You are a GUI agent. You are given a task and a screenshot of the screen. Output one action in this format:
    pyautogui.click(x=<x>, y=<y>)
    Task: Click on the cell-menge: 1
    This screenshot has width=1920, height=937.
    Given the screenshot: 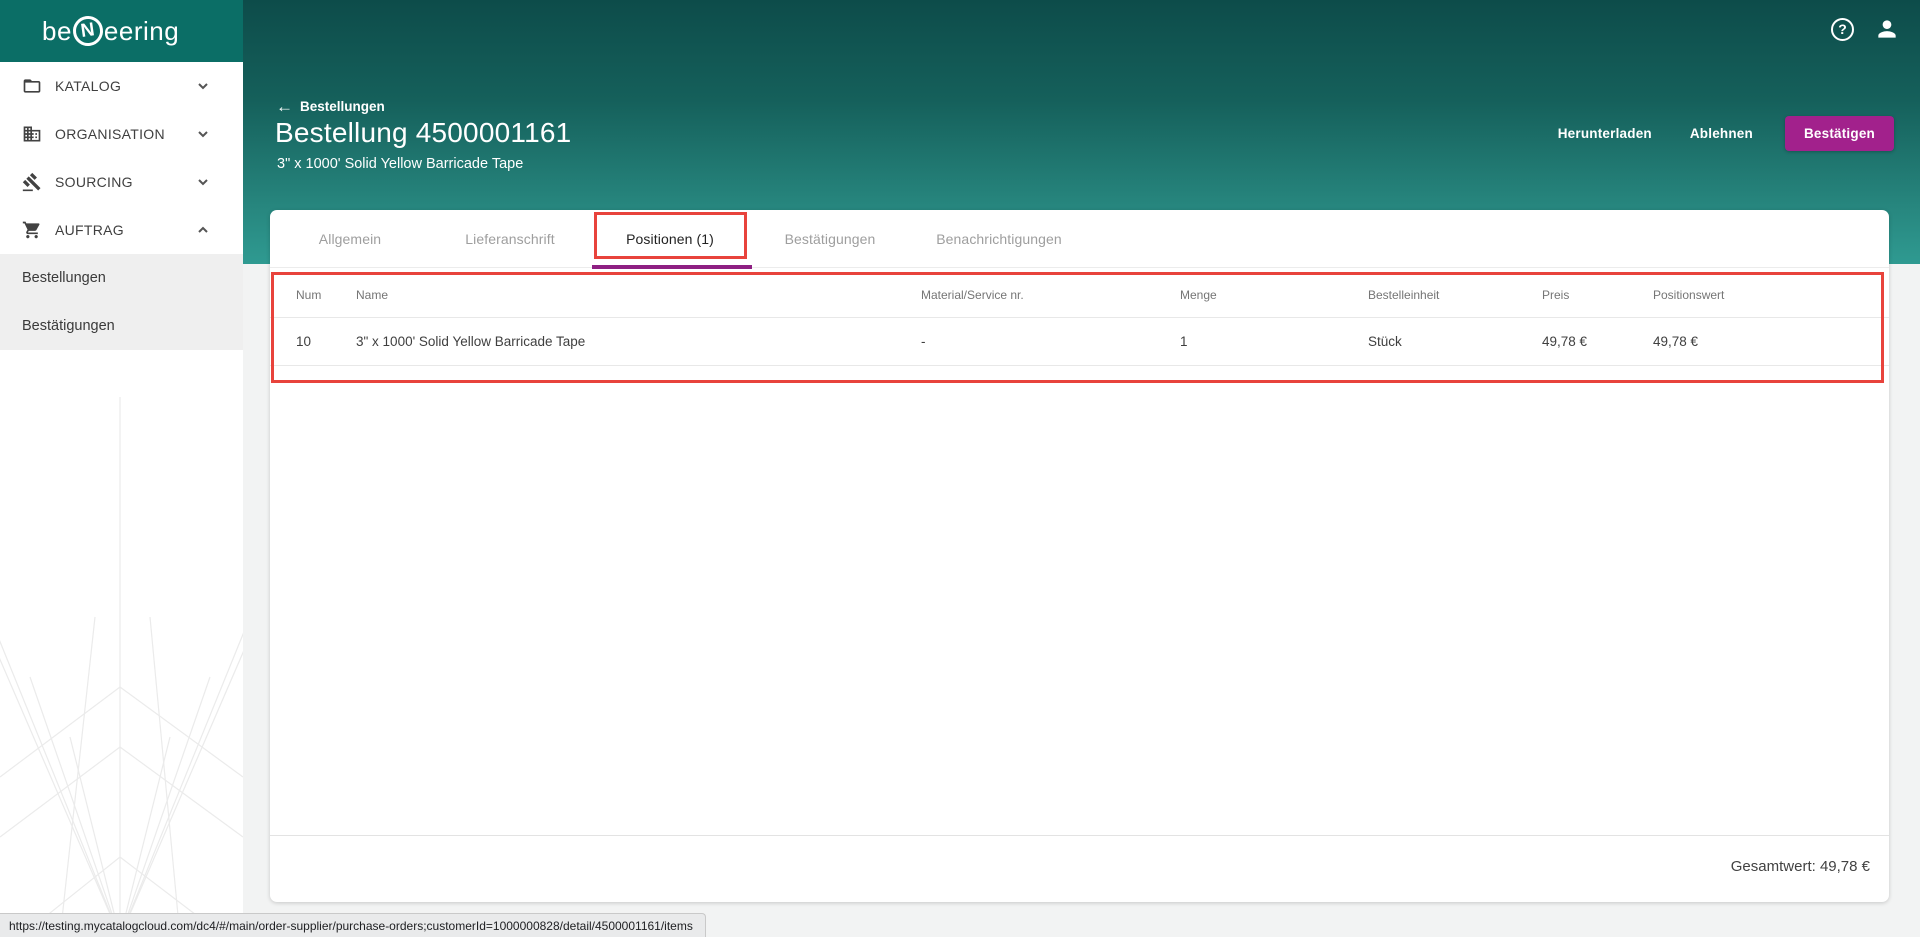 What is the action you would take?
    pyautogui.click(x=1184, y=341)
    